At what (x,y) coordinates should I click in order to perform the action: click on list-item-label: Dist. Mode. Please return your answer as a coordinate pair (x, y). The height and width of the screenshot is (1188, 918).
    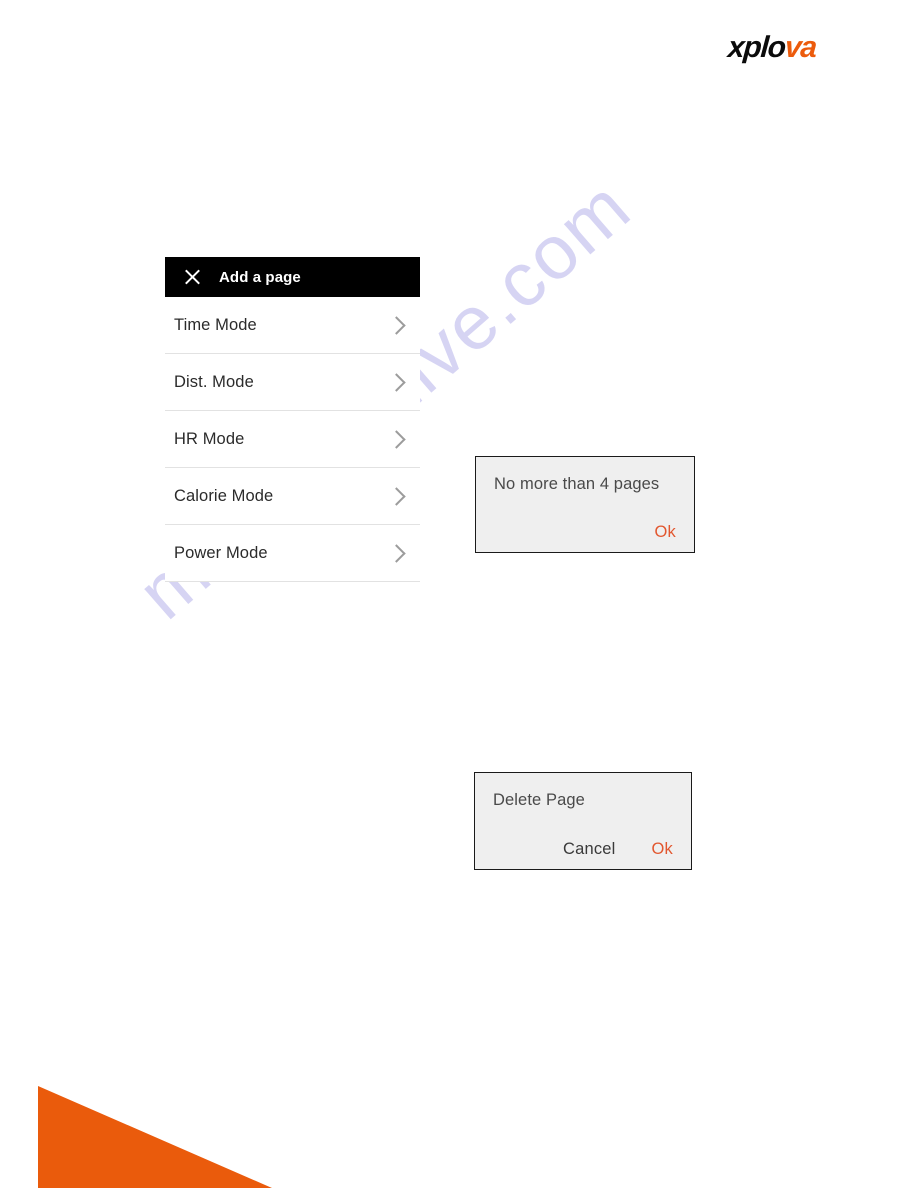
    Looking at the image, I should click on (214, 381).